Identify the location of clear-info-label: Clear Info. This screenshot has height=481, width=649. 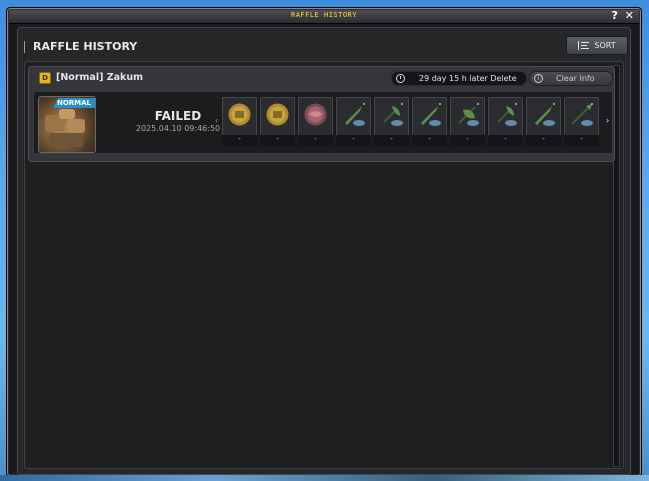
(575, 78).